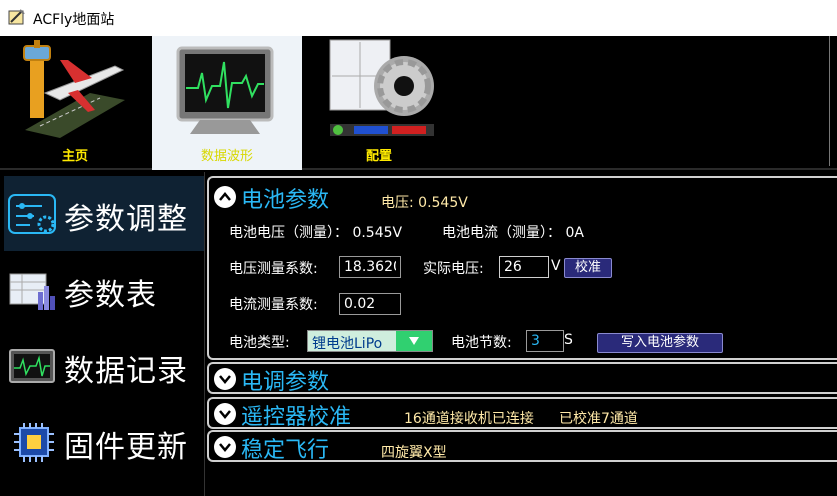  I want to click on voltage-coef-label: 电压测量系数:, so click(273, 269).